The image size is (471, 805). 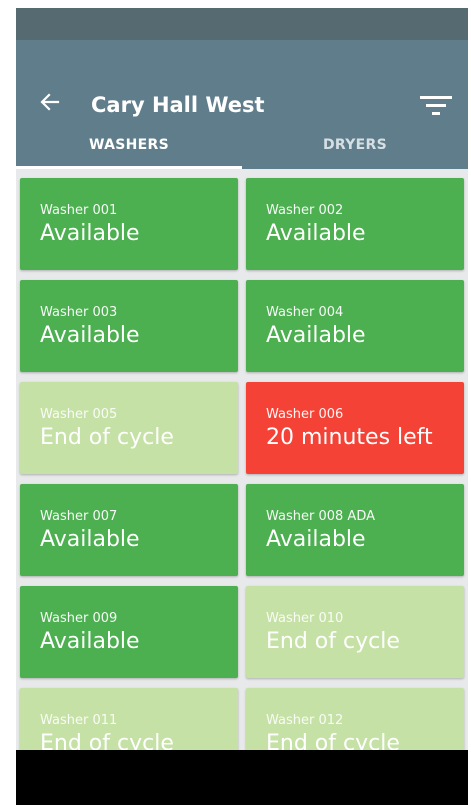 What do you see at coordinates (129, 719) in the screenshot?
I see `machine-card: Washer 011 End of cycle` at bounding box center [129, 719].